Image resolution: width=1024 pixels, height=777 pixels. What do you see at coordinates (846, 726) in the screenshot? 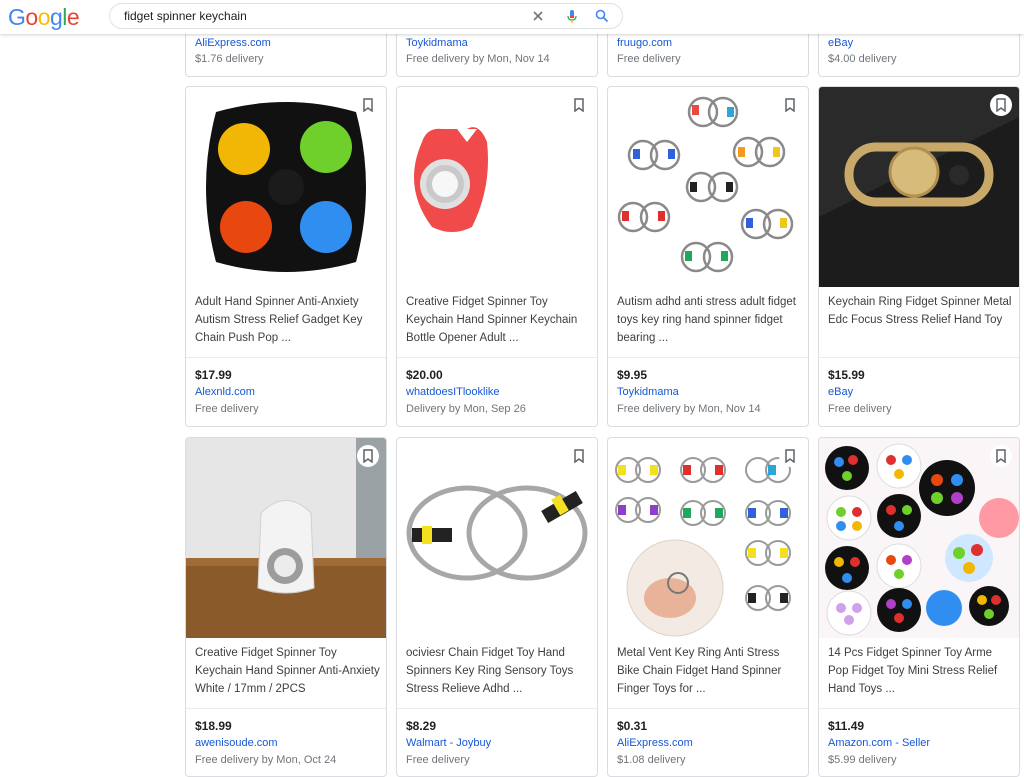
I see `product-price: $11.49` at bounding box center [846, 726].